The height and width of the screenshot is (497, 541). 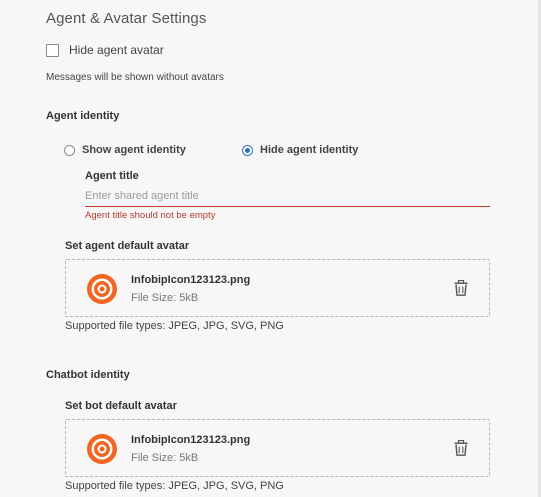 What do you see at coordinates (165, 458) in the screenshot?
I see `bot-avatar-file-size: File Size: 5kB` at bounding box center [165, 458].